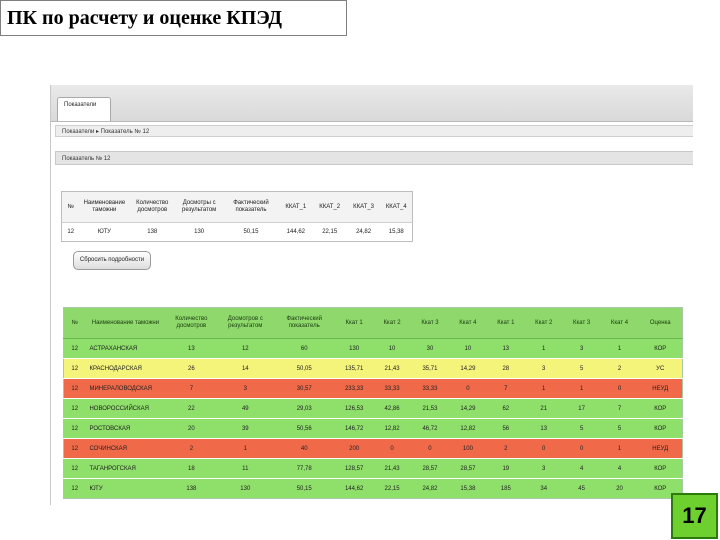 This screenshot has height=540, width=720. What do you see at coordinates (304, 488) in the screenshot?
I see `table-cell: 50,15` at bounding box center [304, 488].